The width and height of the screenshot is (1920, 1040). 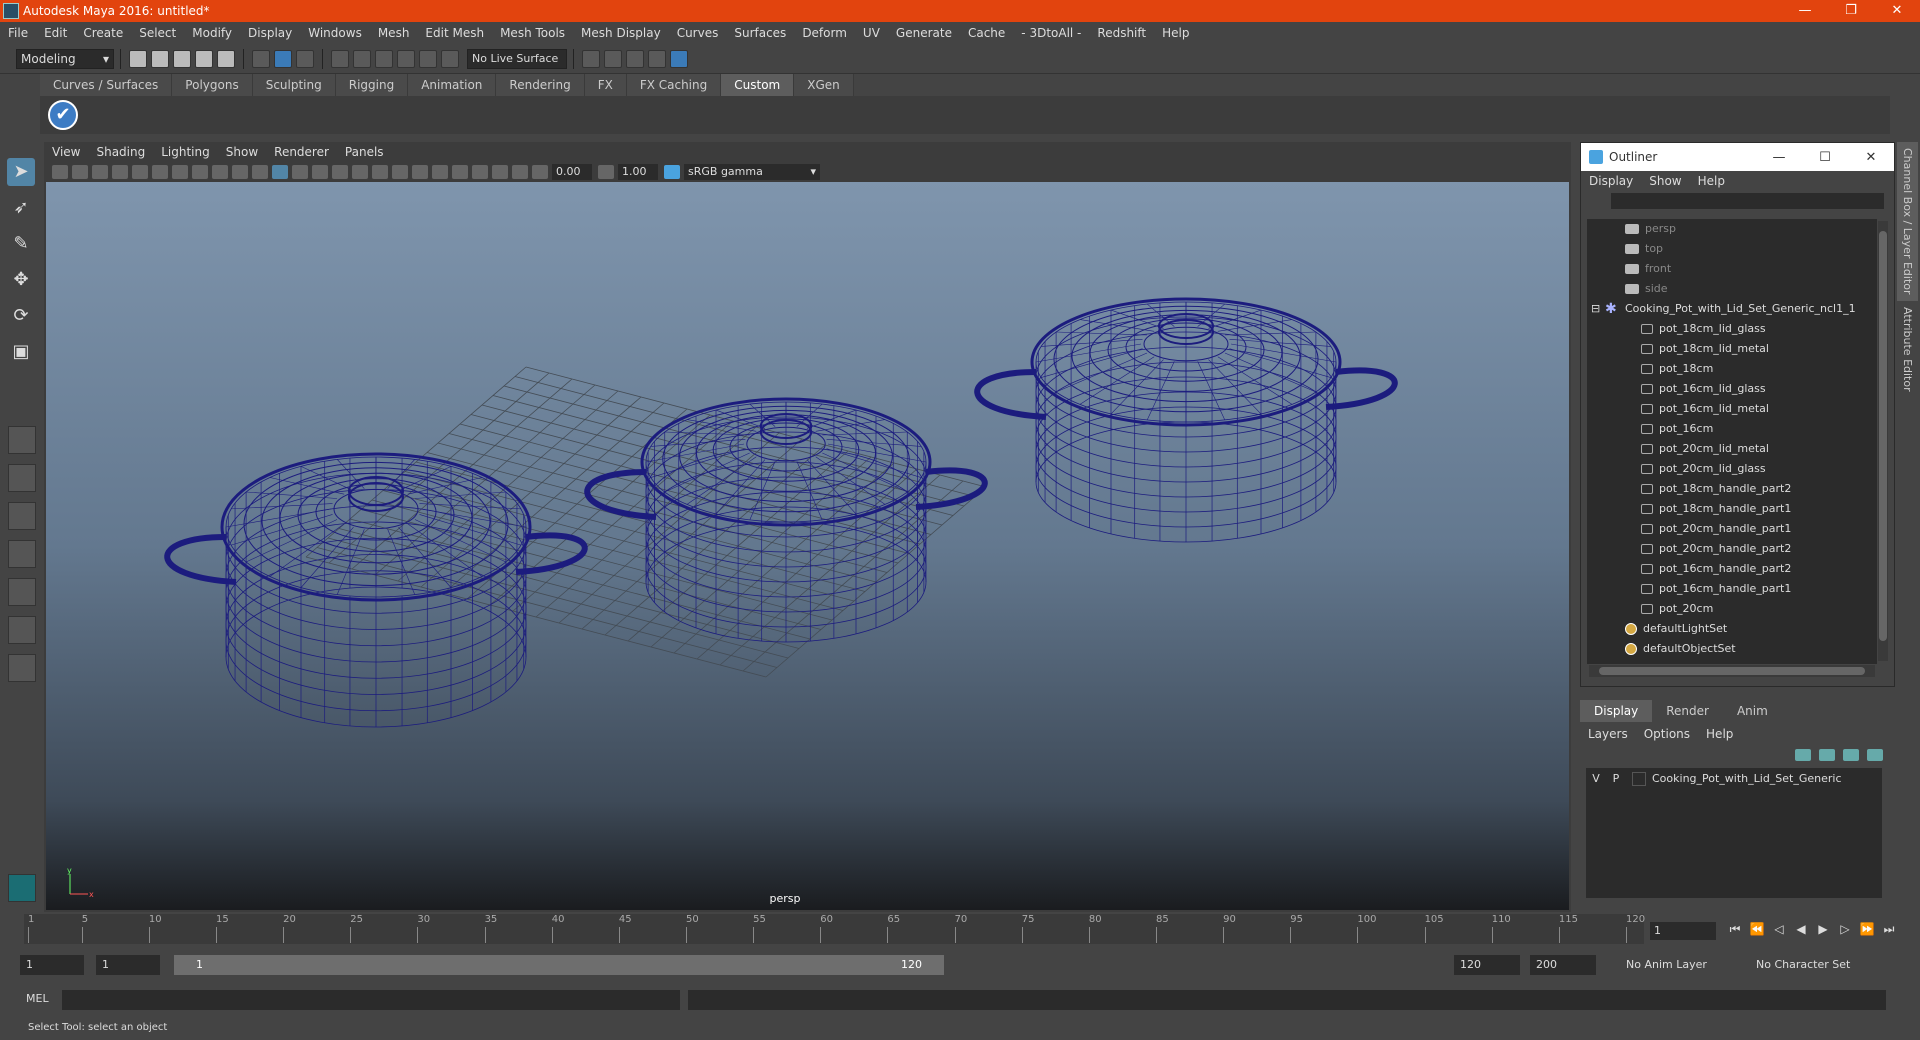 What do you see at coordinates (21, 208) in the screenshot?
I see `lasso-tool-button: ➶` at bounding box center [21, 208].